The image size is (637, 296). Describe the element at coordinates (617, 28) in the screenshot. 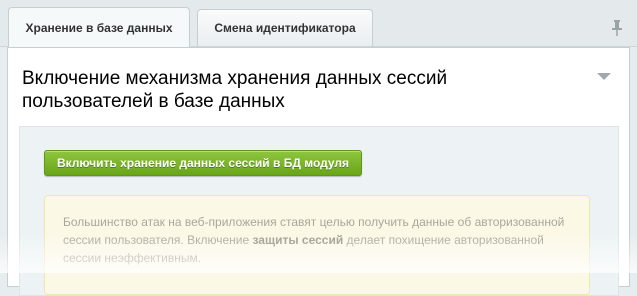

I see `pin-icon` at that location.